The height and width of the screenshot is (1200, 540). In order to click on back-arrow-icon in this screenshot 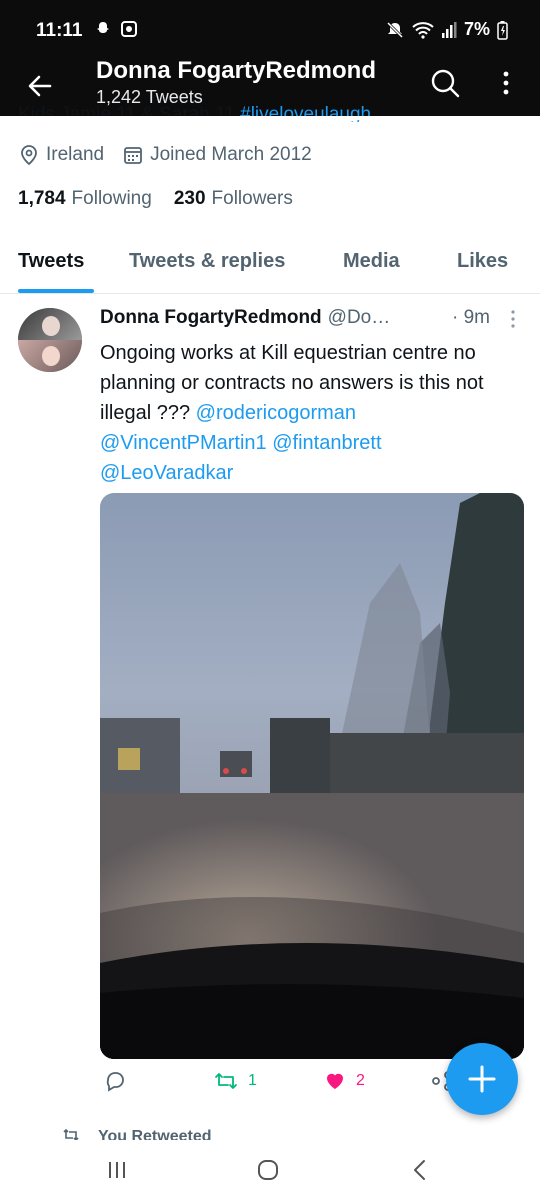, I will do `click(40, 86)`.